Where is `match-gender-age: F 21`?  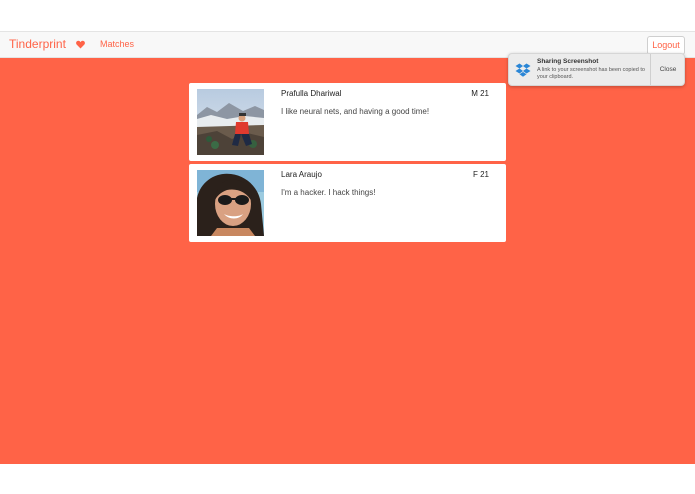
match-gender-age: F 21 is located at coordinates (480, 174).